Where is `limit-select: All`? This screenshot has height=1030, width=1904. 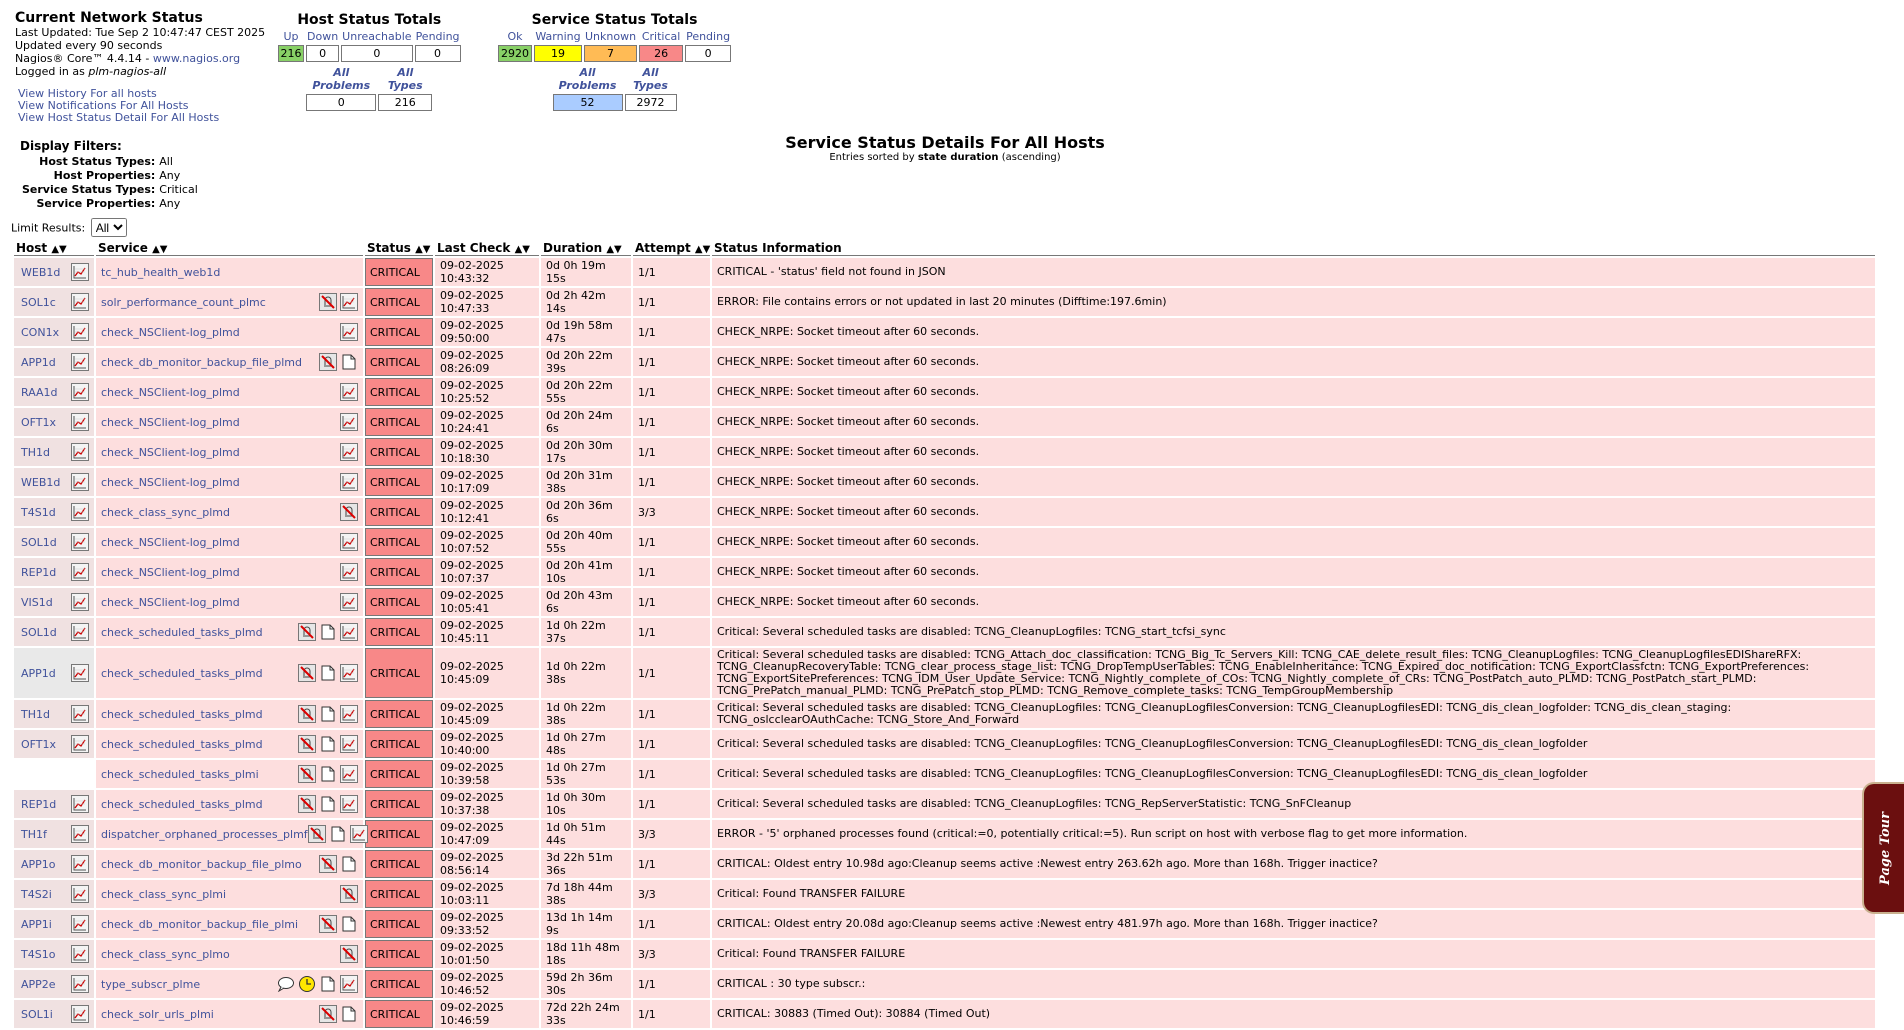 limit-select: All is located at coordinates (108, 227).